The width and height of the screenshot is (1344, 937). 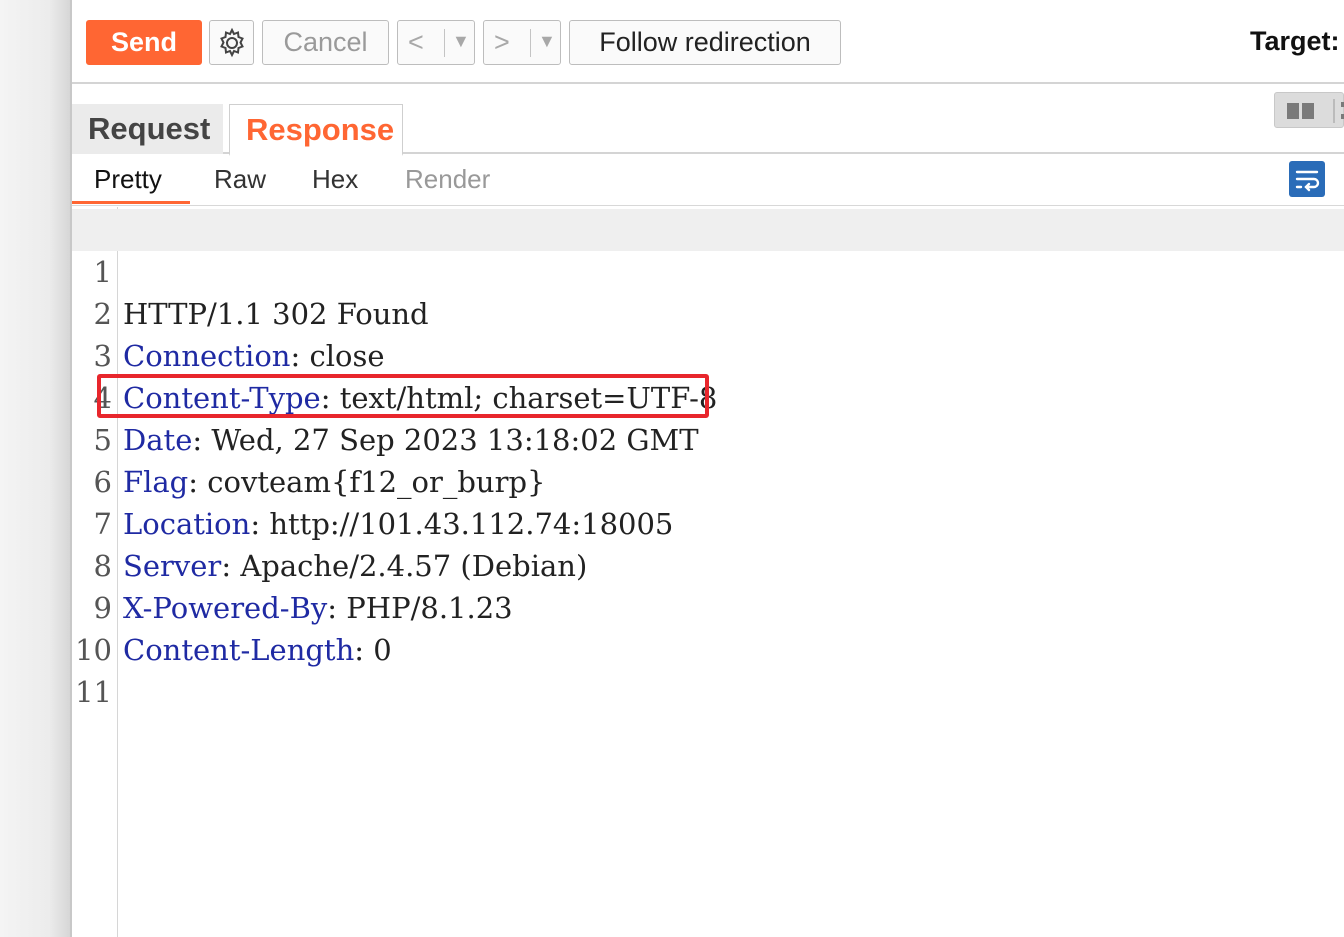 I want to click on cancel-button: Cancel, so click(x=325, y=42).